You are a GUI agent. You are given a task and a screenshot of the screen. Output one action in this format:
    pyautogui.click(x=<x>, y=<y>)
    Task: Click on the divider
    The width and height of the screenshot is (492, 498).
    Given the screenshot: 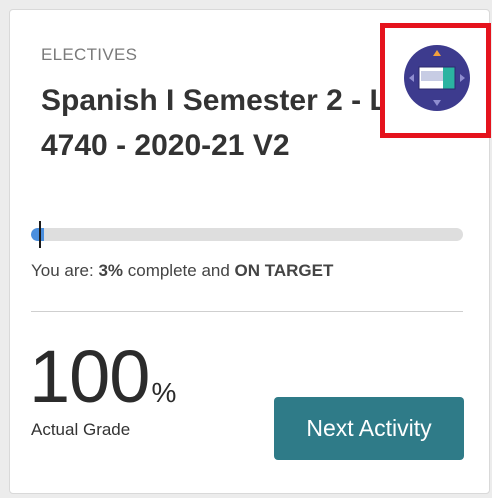 What is the action you would take?
    pyautogui.click(x=247, y=311)
    